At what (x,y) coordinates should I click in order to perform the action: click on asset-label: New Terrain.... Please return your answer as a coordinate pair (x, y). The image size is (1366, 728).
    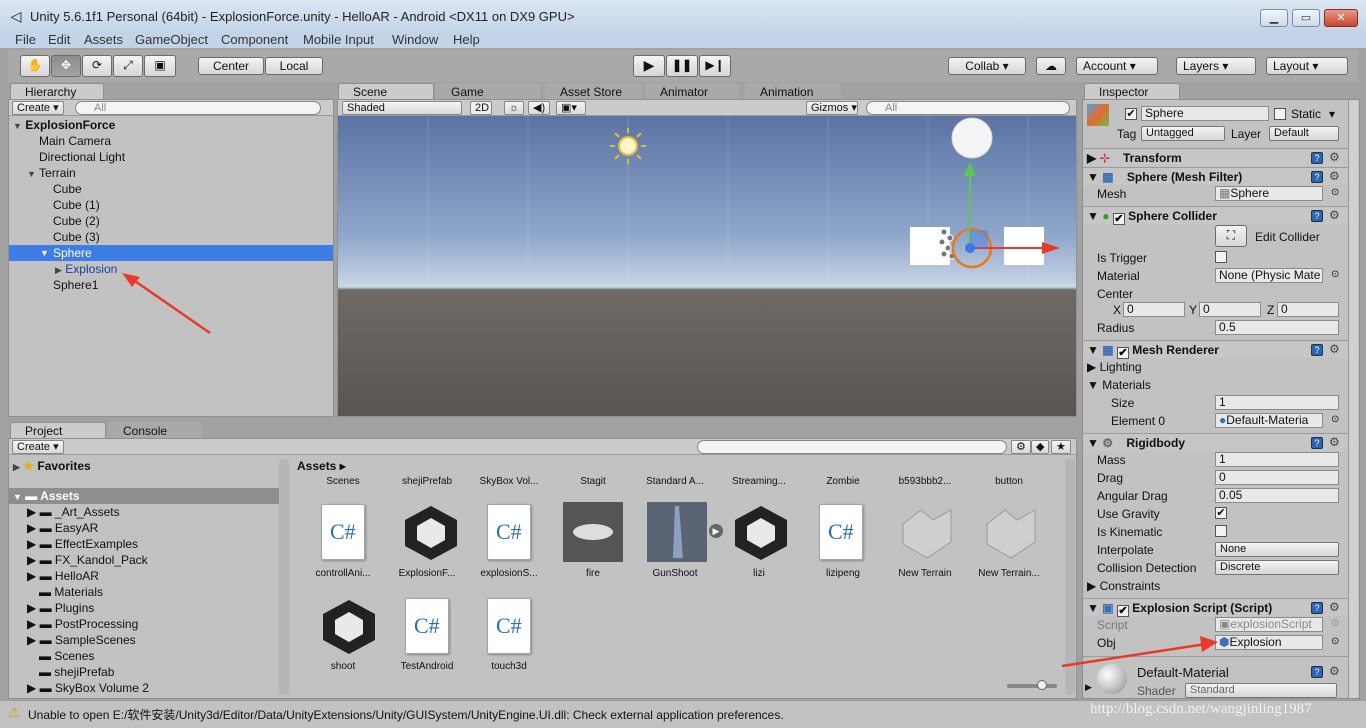
    Looking at the image, I should click on (1009, 573).